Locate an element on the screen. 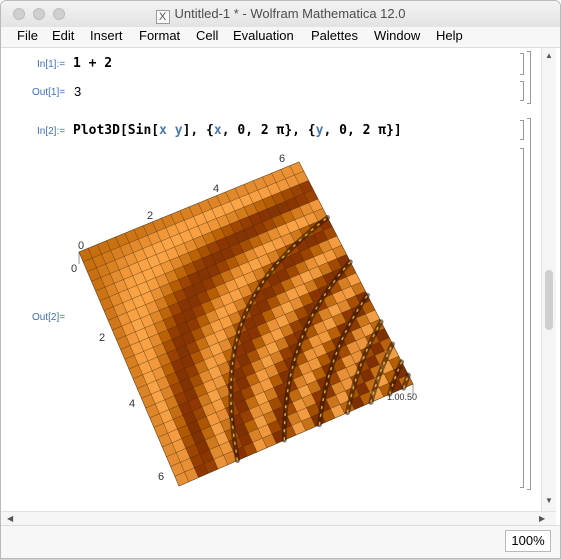 This screenshot has width=561, height=559. status-bar: 100% is located at coordinates (280, 541).